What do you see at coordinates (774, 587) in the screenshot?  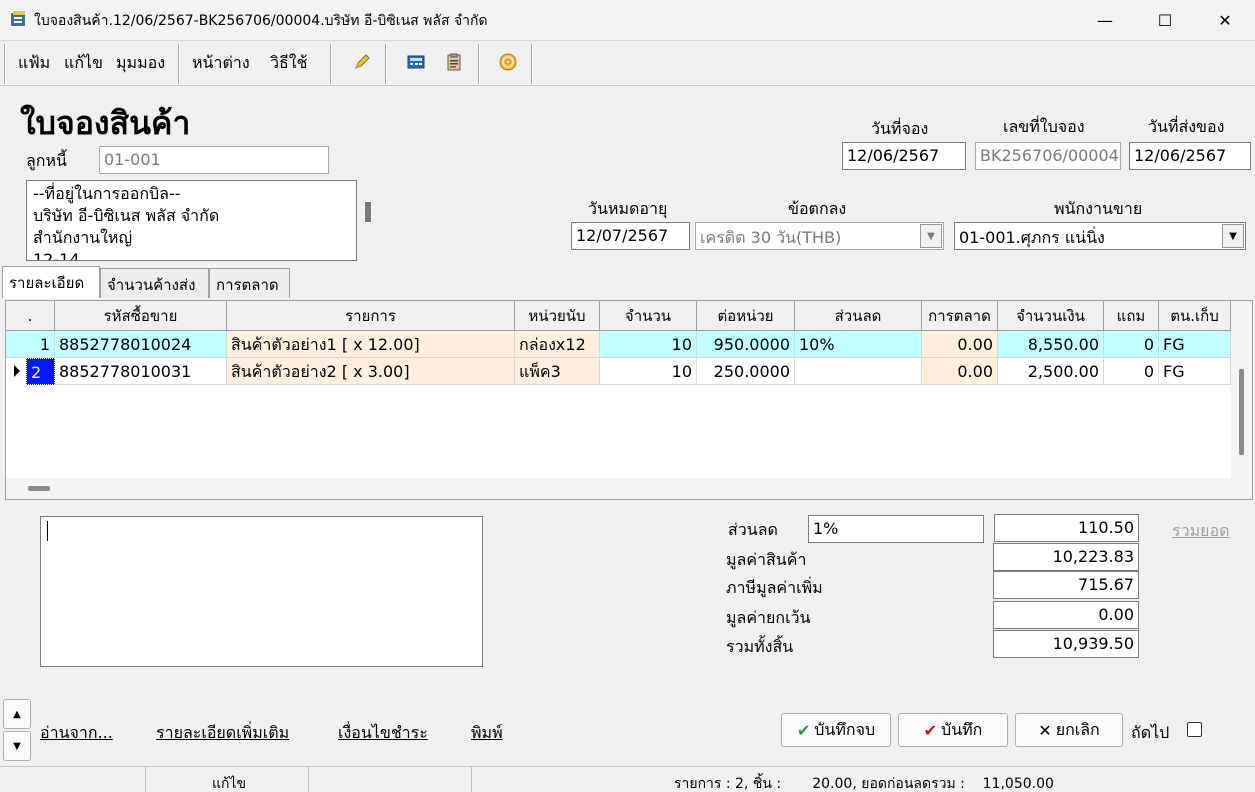 I see `vat-label: ภาษีมูลค่าเพิ่ม` at bounding box center [774, 587].